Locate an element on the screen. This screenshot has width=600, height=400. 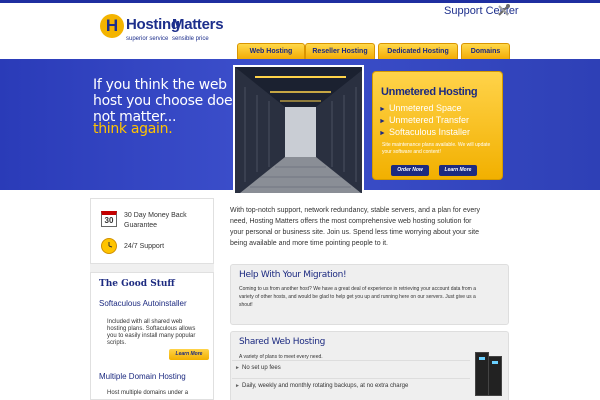
logo-tagline-price: sensible price is located at coordinates (190, 39).